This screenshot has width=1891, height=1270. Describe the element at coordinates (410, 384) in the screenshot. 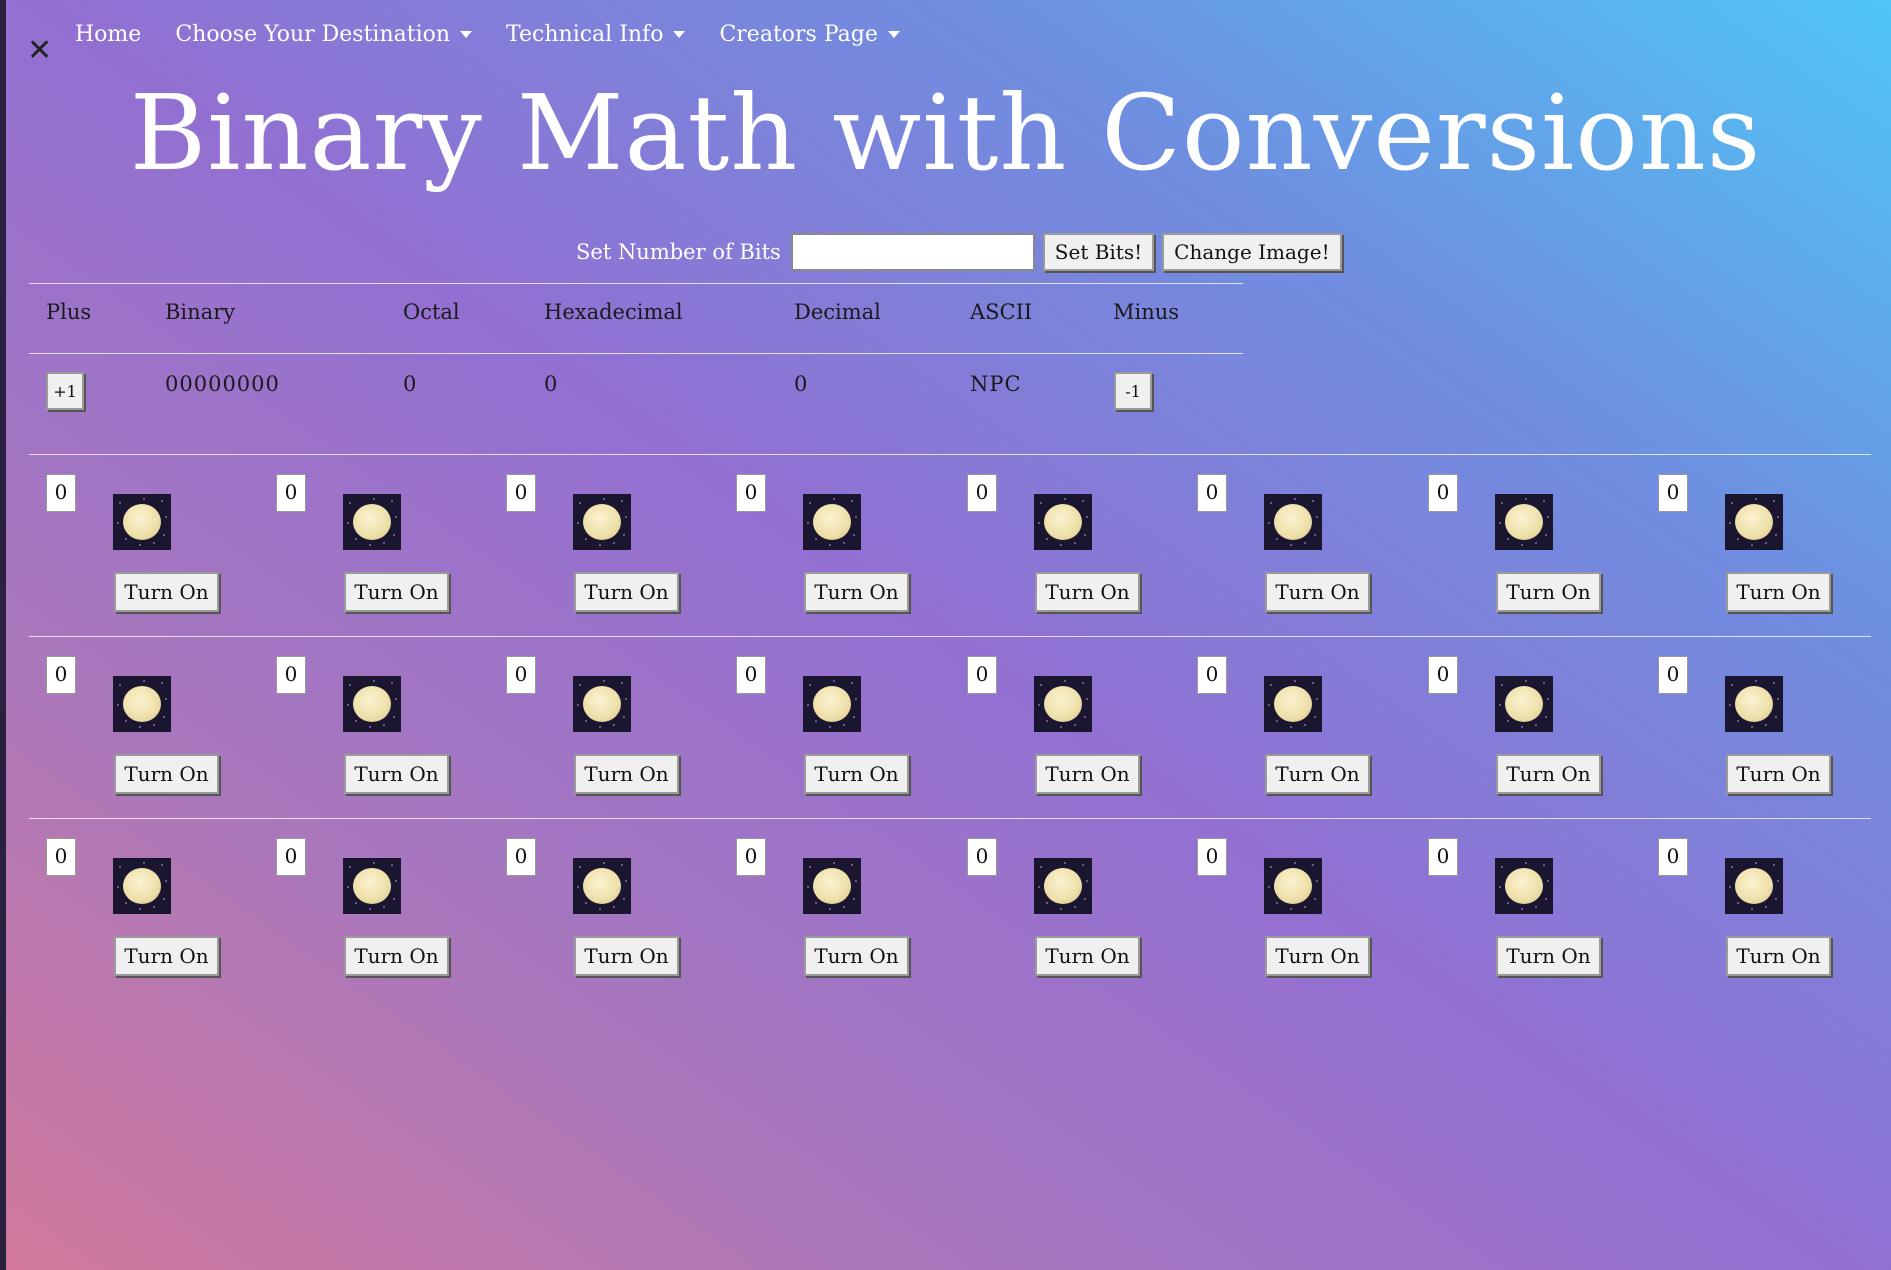

I see `octal-value: 0` at that location.